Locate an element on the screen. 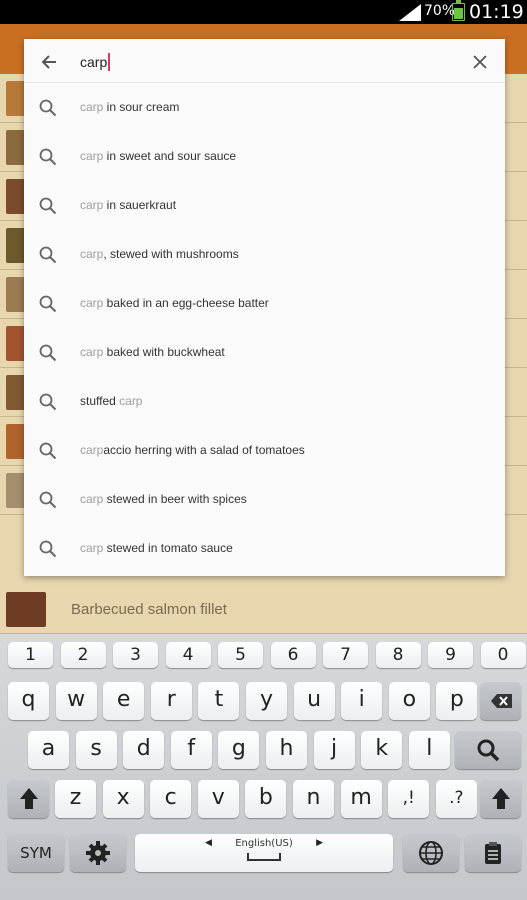 The width and height of the screenshot is (527, 900). key-c: c is located at coordinates (171, 799).